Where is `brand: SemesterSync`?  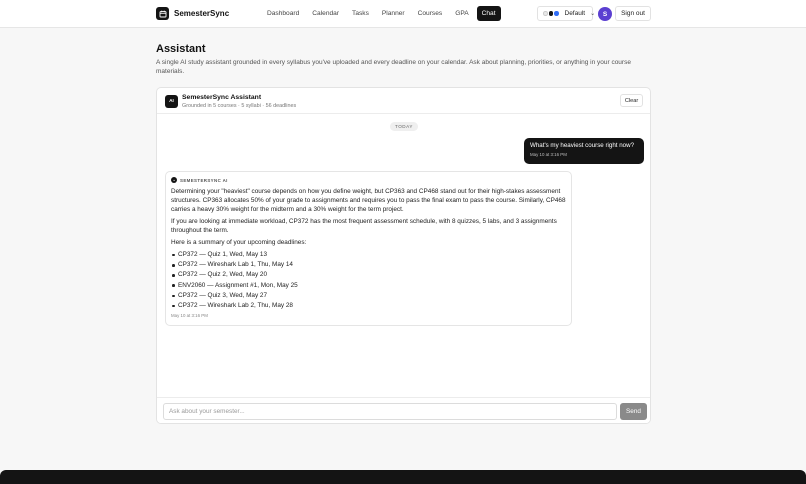
brand: SemesterSync is located at coordinates (192, 13).